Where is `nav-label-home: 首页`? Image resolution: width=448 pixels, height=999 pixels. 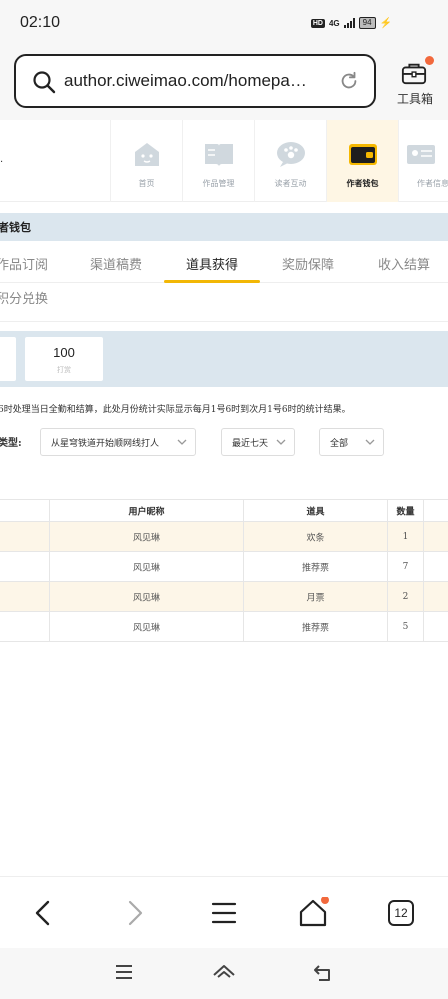
nav-label-home: 首页 is located at coordinates (146, 183).